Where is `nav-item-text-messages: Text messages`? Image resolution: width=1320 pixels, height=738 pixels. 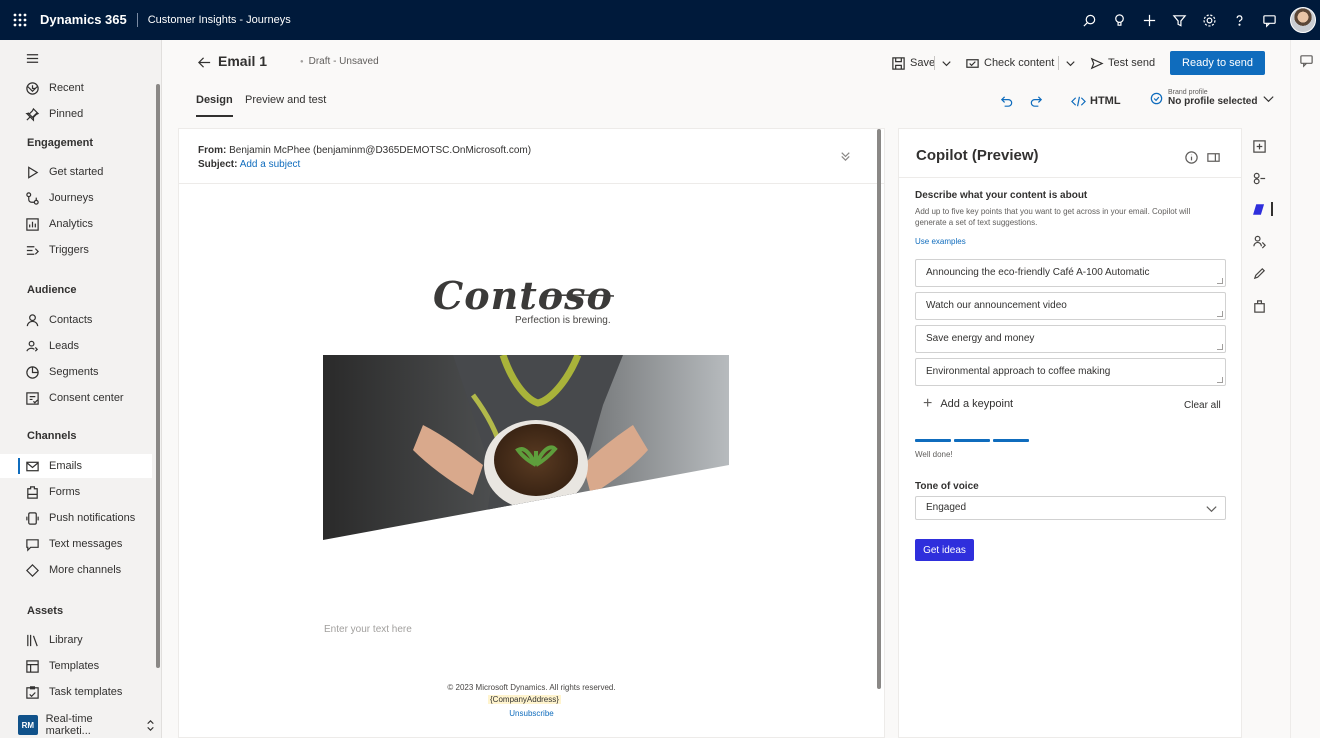 nav-item-text-messages: Text messages is located at coordinates (76, 544).